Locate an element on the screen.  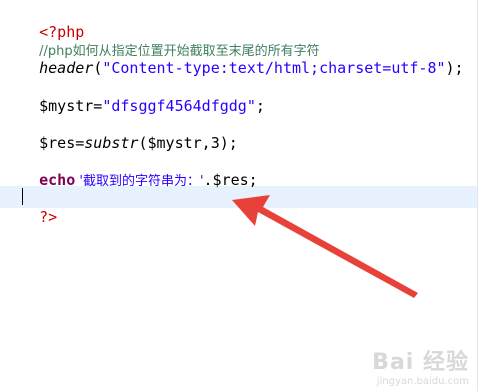
watermark-url: jingyan.baidu.com is located at coordinates (422, 381).